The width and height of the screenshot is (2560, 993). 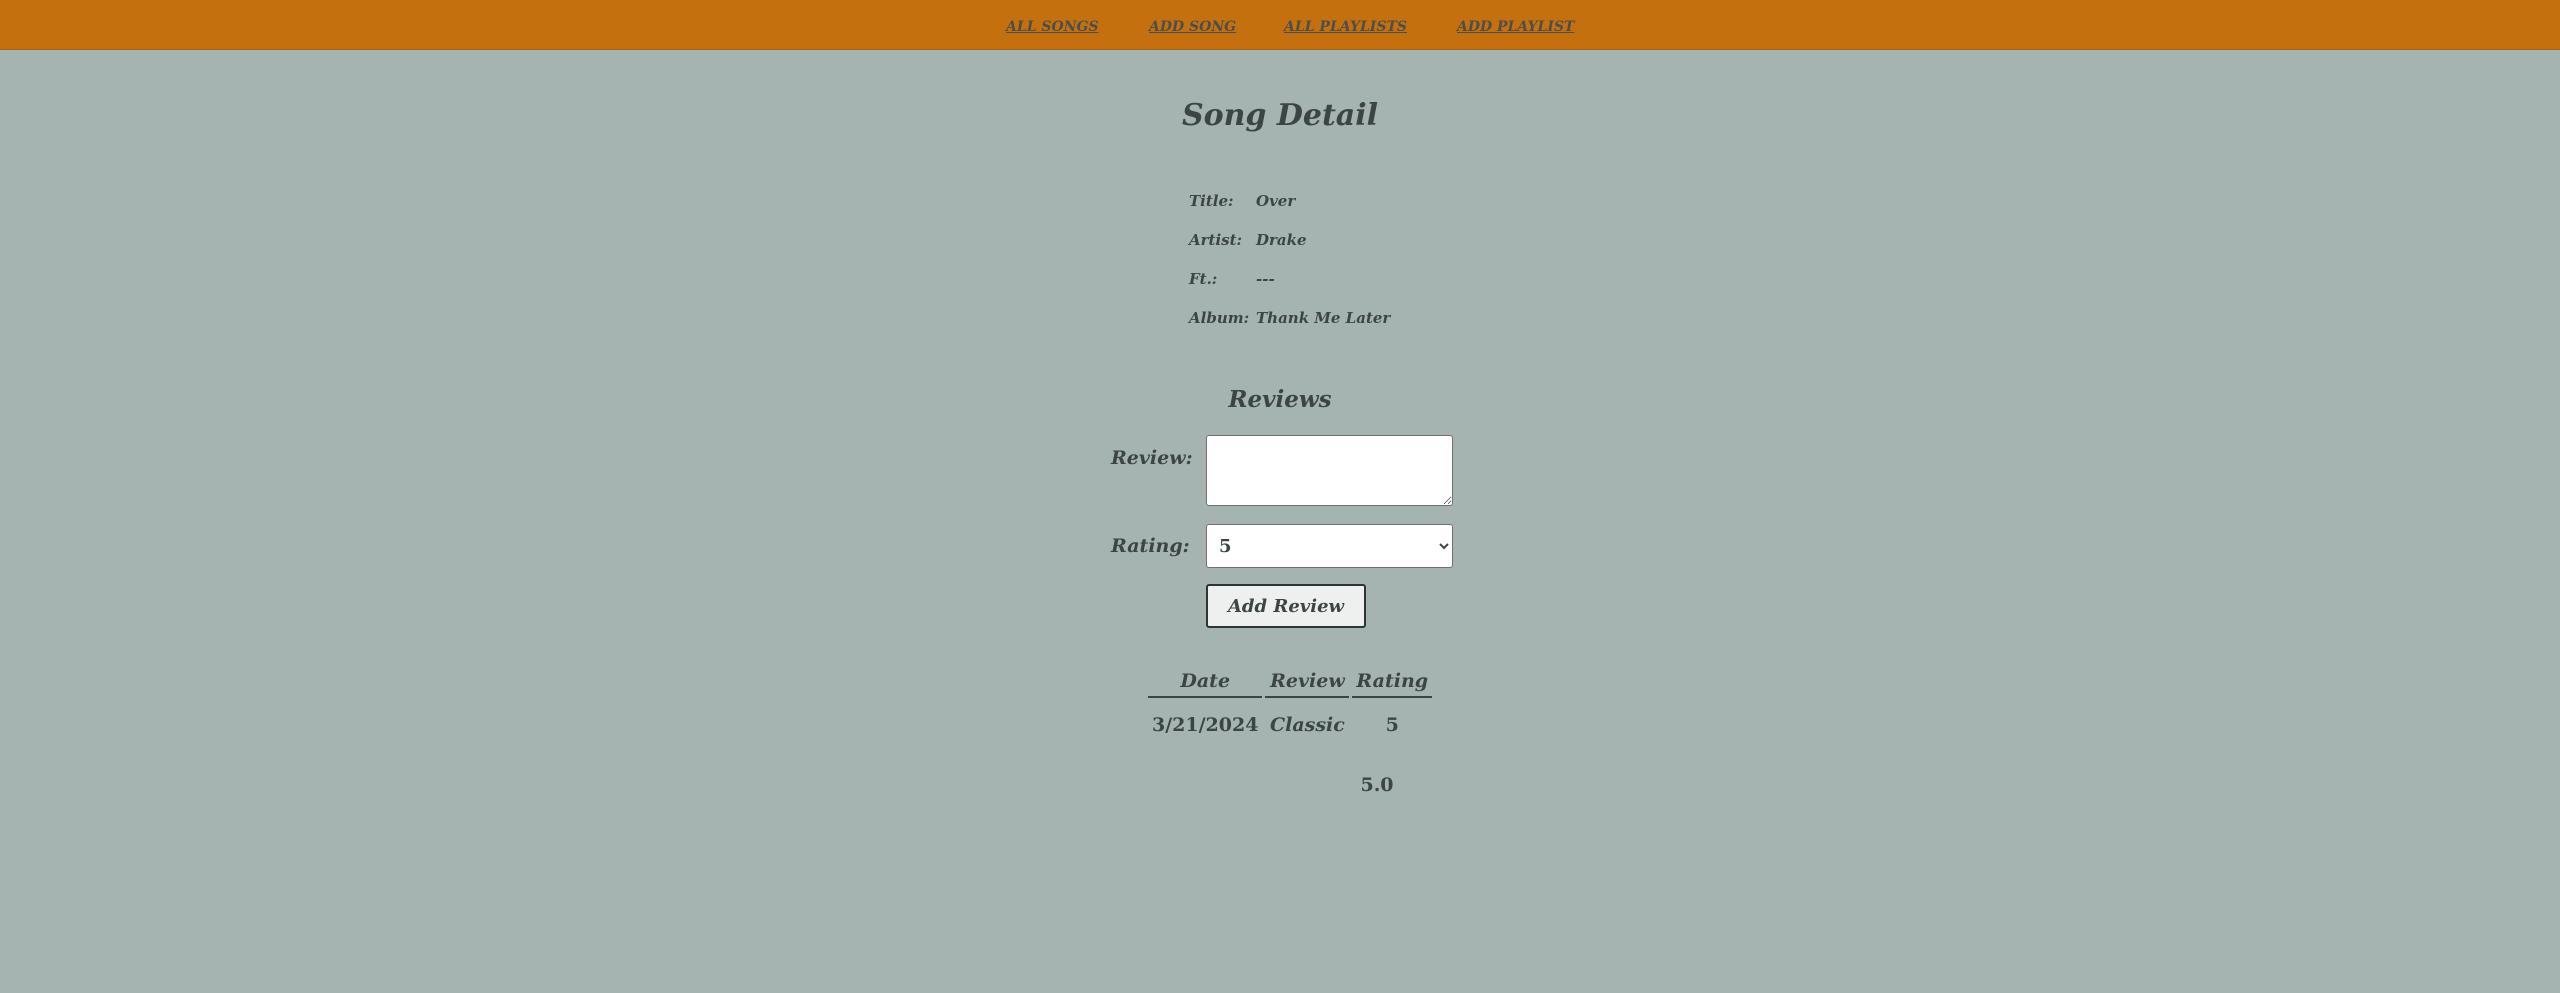 I want to click on reviews-title: Reviews, so click(x=1280, y=399).